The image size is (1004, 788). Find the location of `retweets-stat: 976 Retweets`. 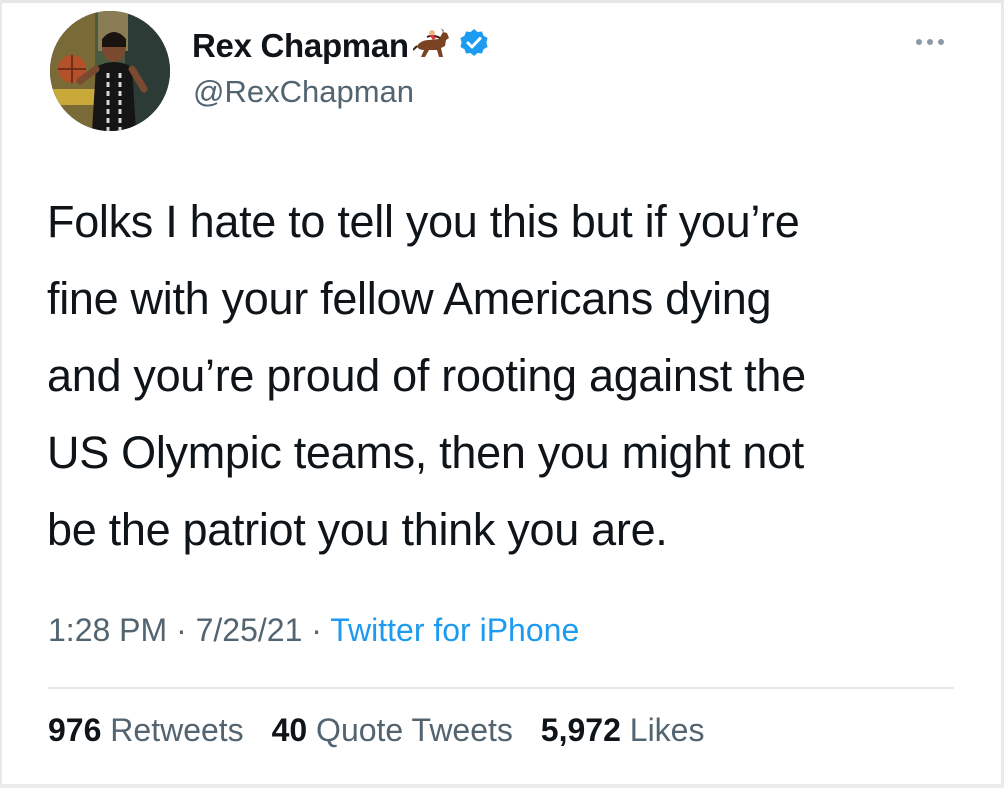

retweets-stat: 976 Retweets is located at coordinates (146, 730).